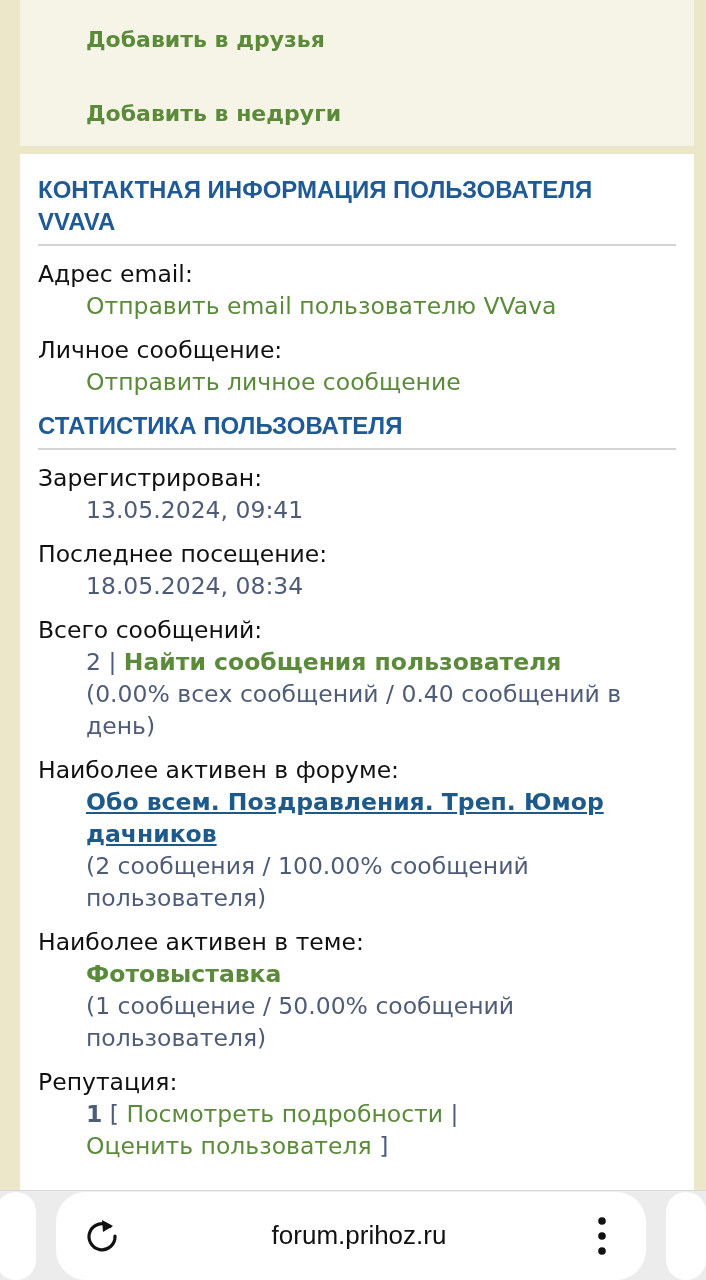  What do you see at coordinates (342, 662) in the screenshot?
I see `field-link: Найти сообщения пользователя` at bounding box center [342, 662].